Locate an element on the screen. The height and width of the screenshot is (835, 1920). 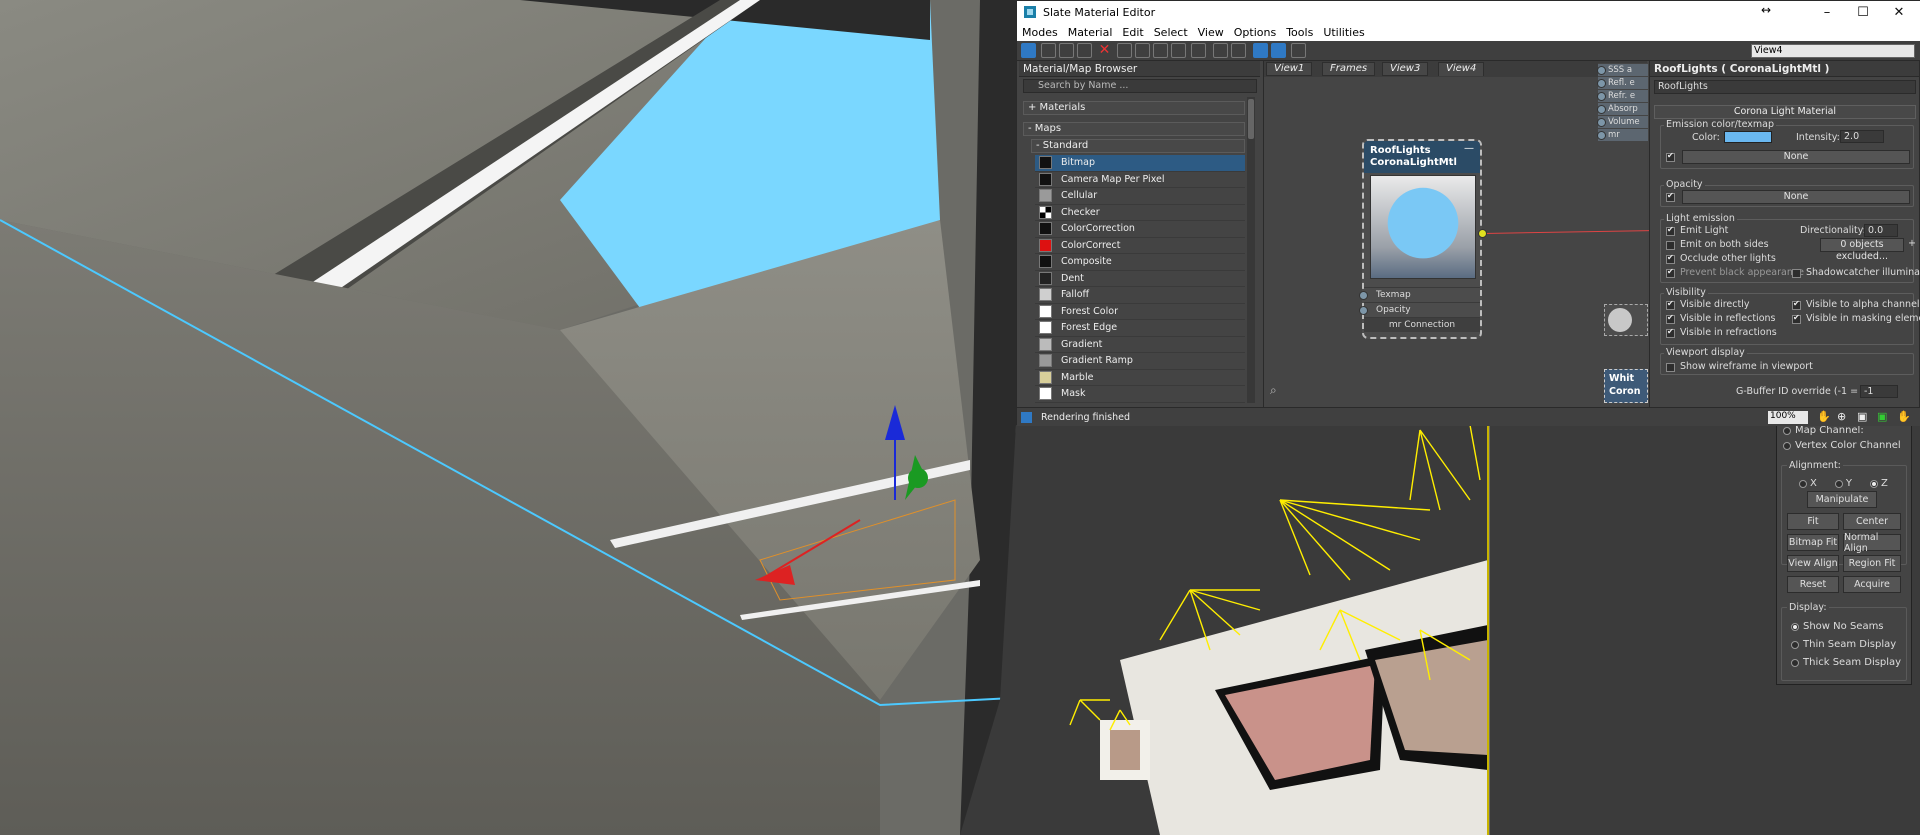
params-toggle-icon is located at coordinates (1278, 50).